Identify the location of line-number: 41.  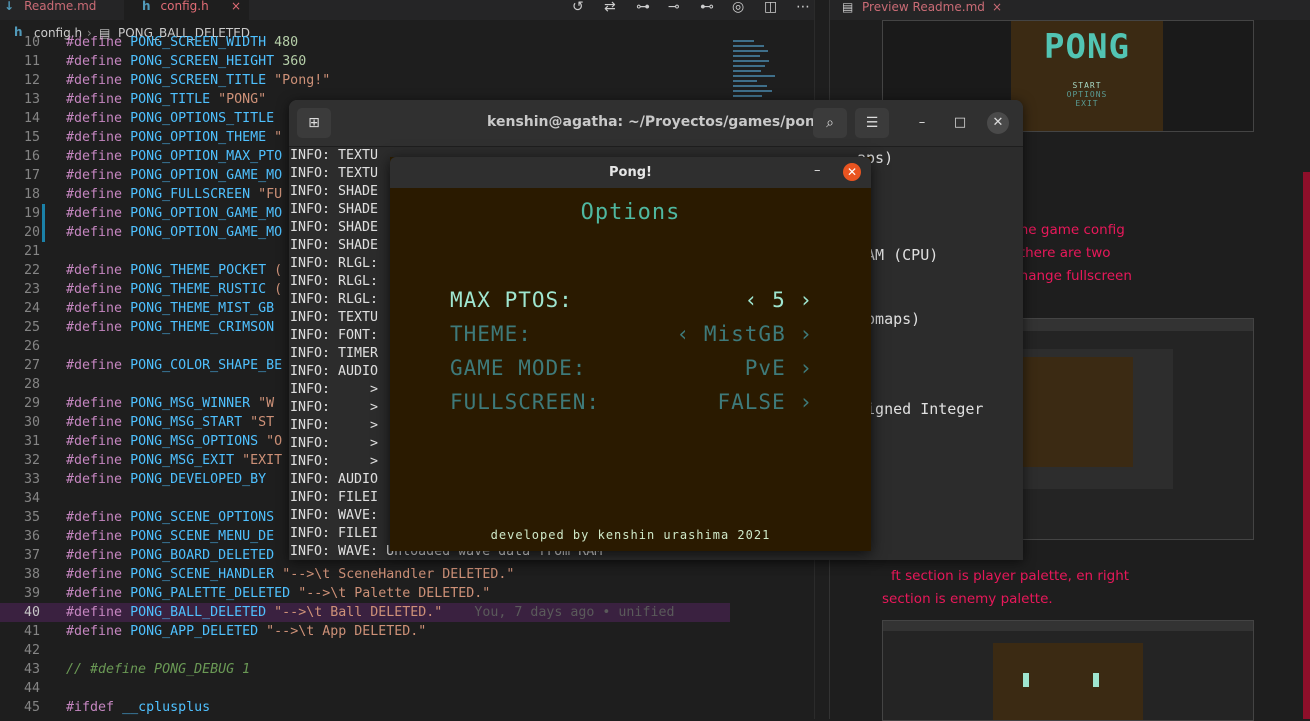
(31, 631).